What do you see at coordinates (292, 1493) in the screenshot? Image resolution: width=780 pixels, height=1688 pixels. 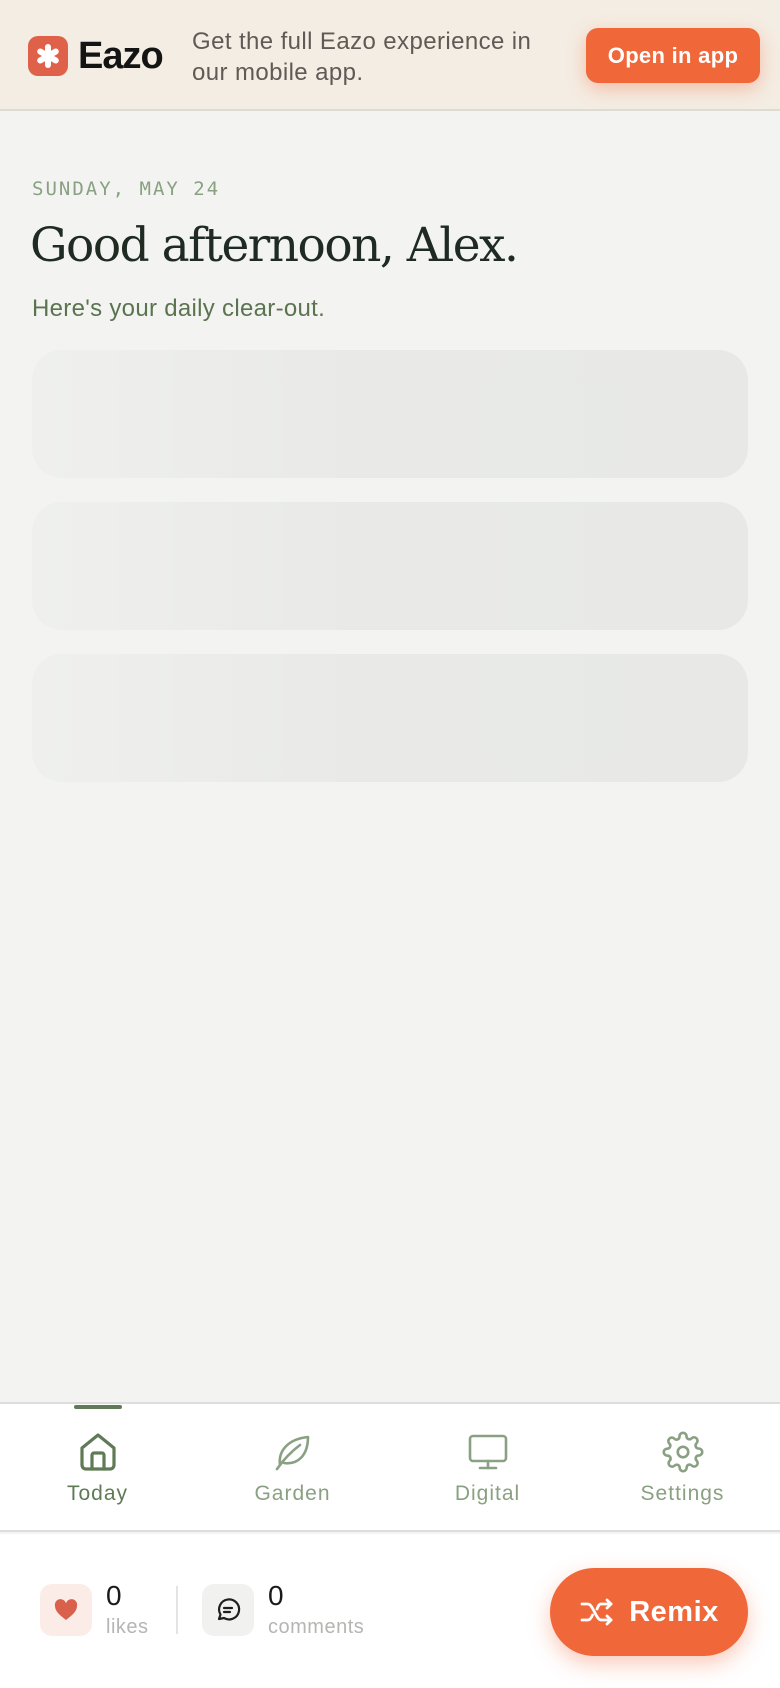 I see `nav-label-garden: Garden` at bounding box center [292, 1493].